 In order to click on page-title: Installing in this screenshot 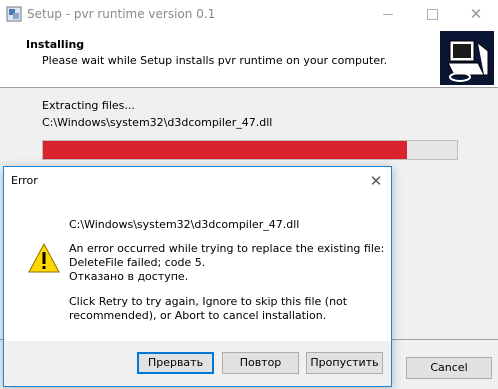, I will do `click(55, 44)`.